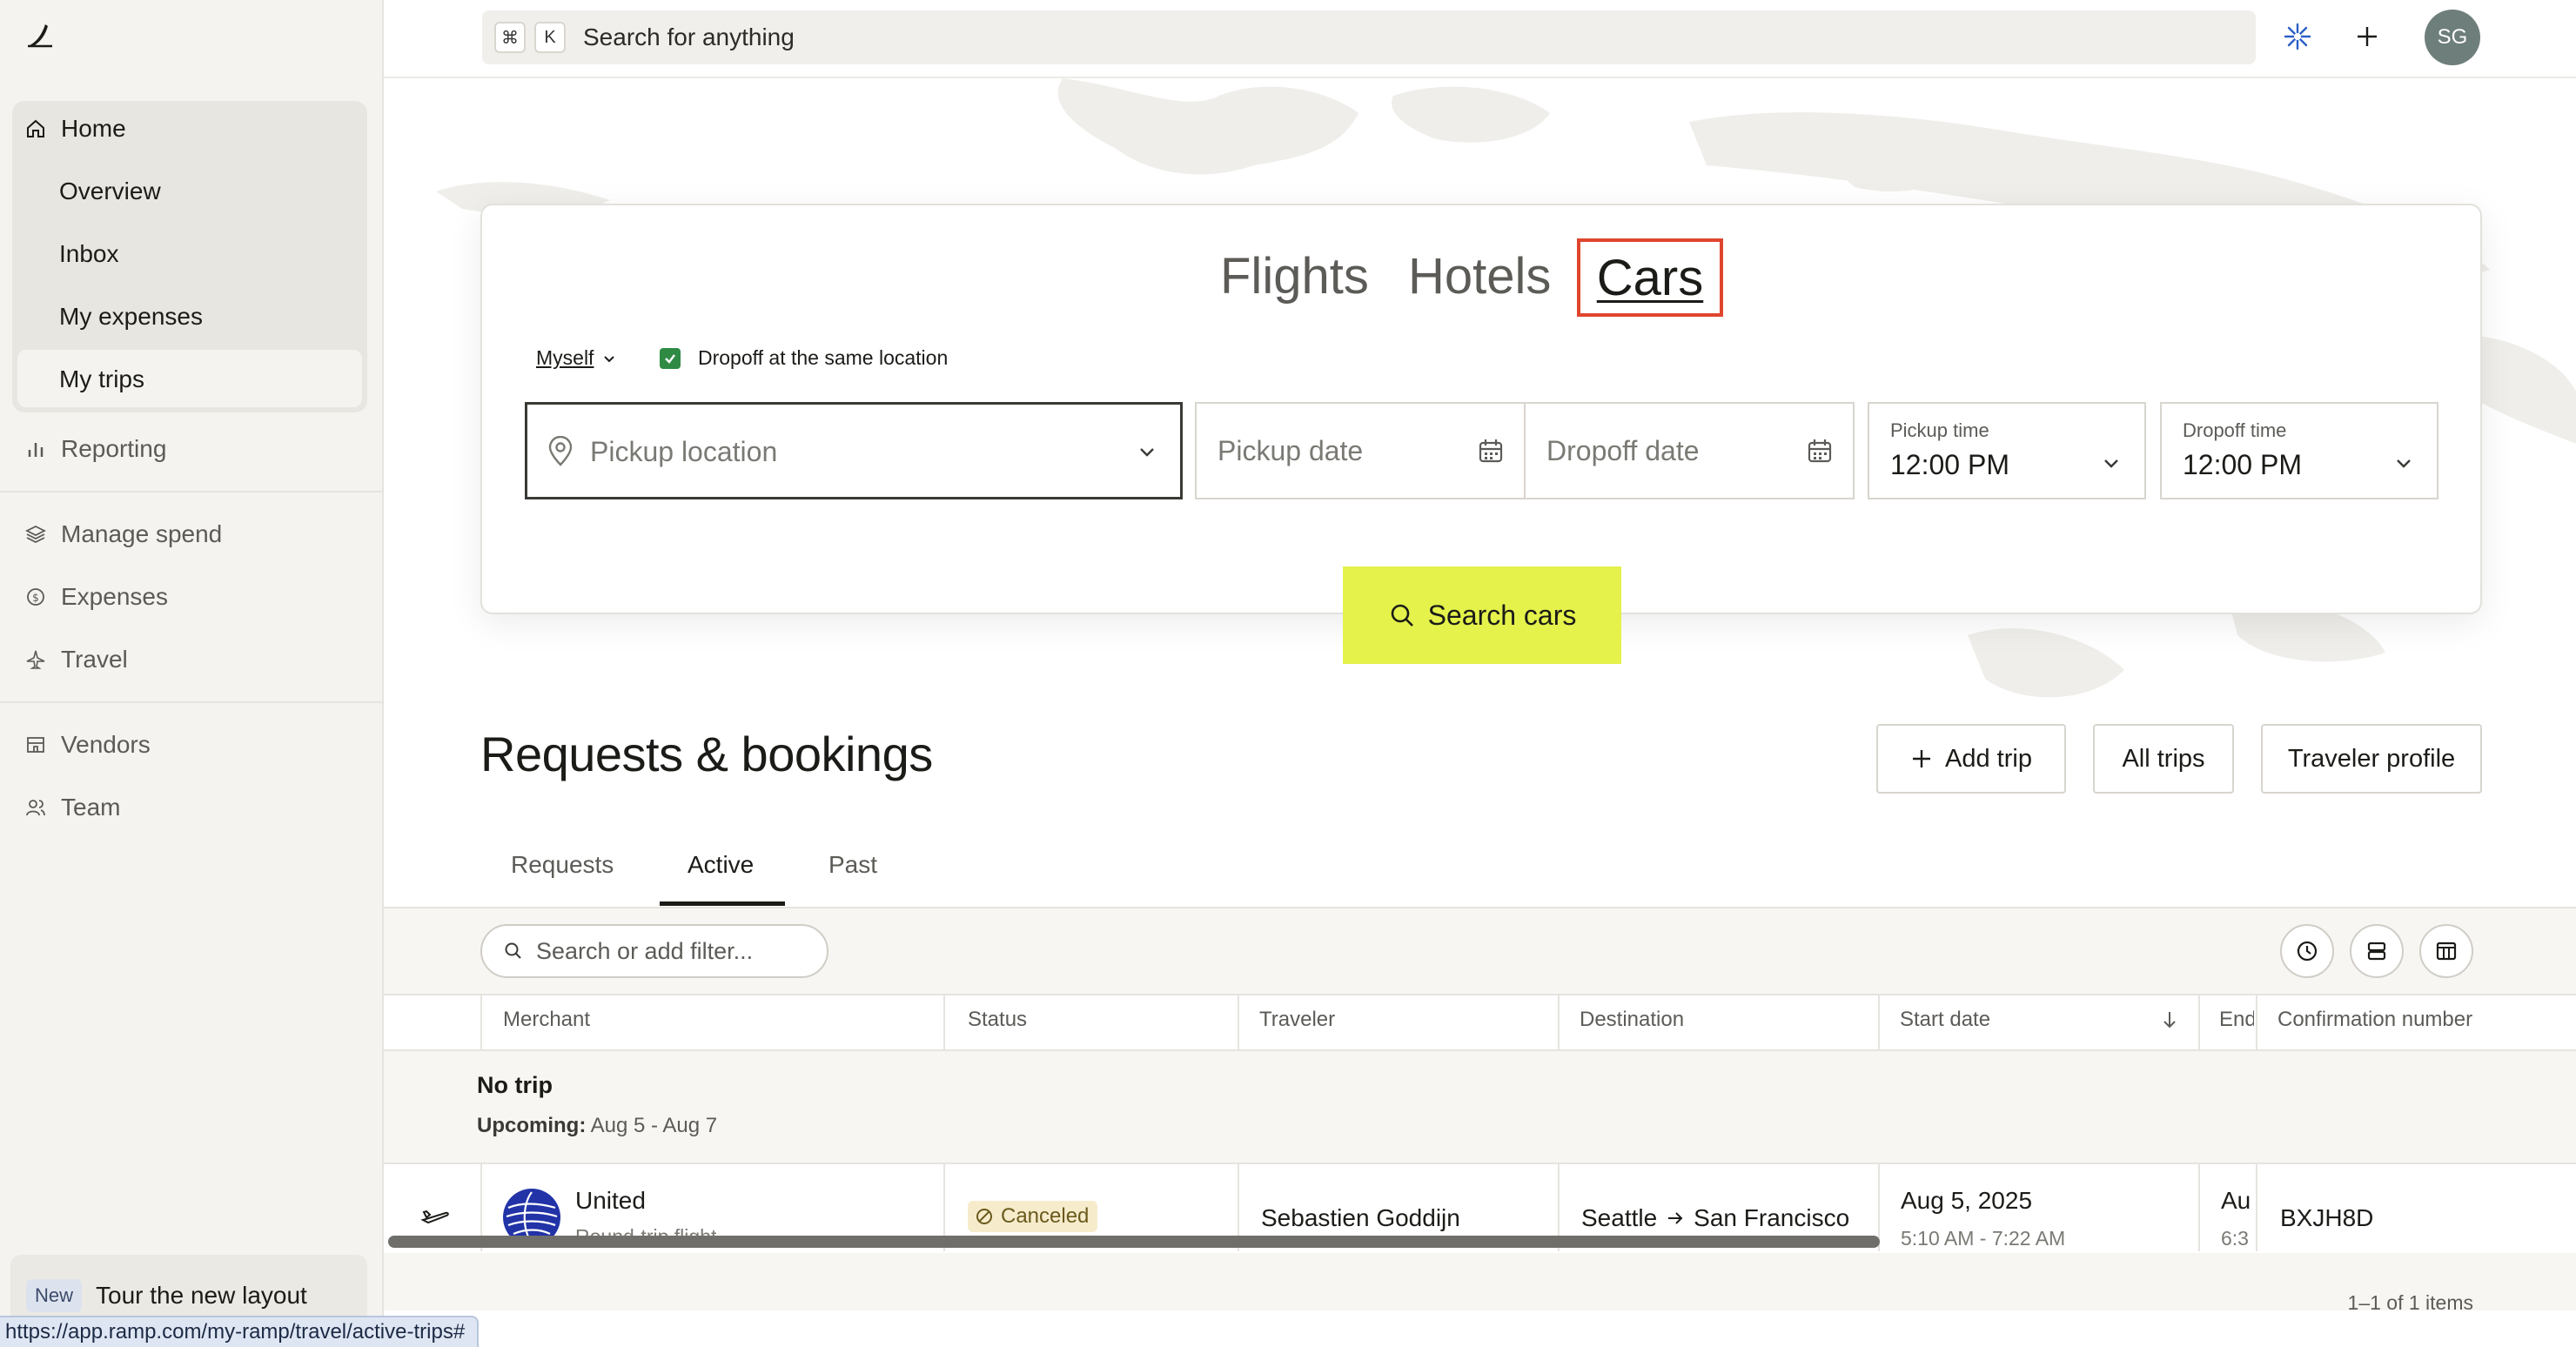 The image size is (2576, 1347). I want to click on search-cars-button: Search cars, so click(1482, 615).